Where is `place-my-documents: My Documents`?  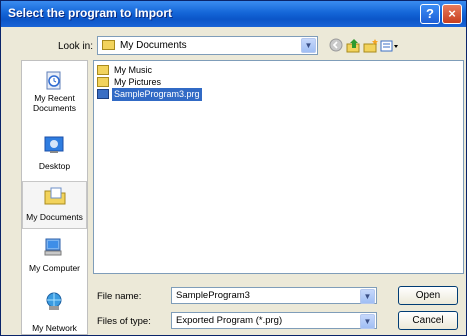
place-my-documents: My Documents is located at coordinates (54, 205).